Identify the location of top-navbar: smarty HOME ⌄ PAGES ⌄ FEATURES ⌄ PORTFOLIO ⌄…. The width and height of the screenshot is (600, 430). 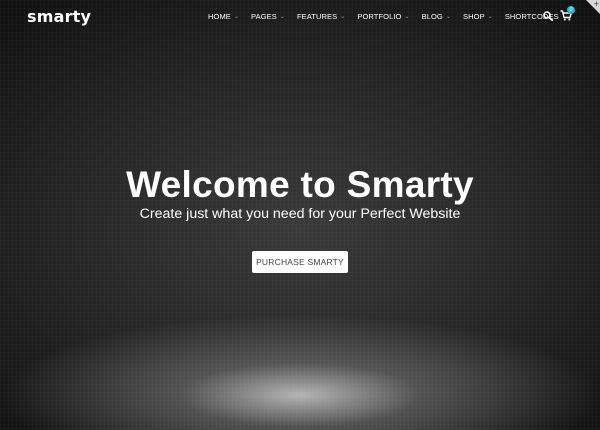
(300, 18).